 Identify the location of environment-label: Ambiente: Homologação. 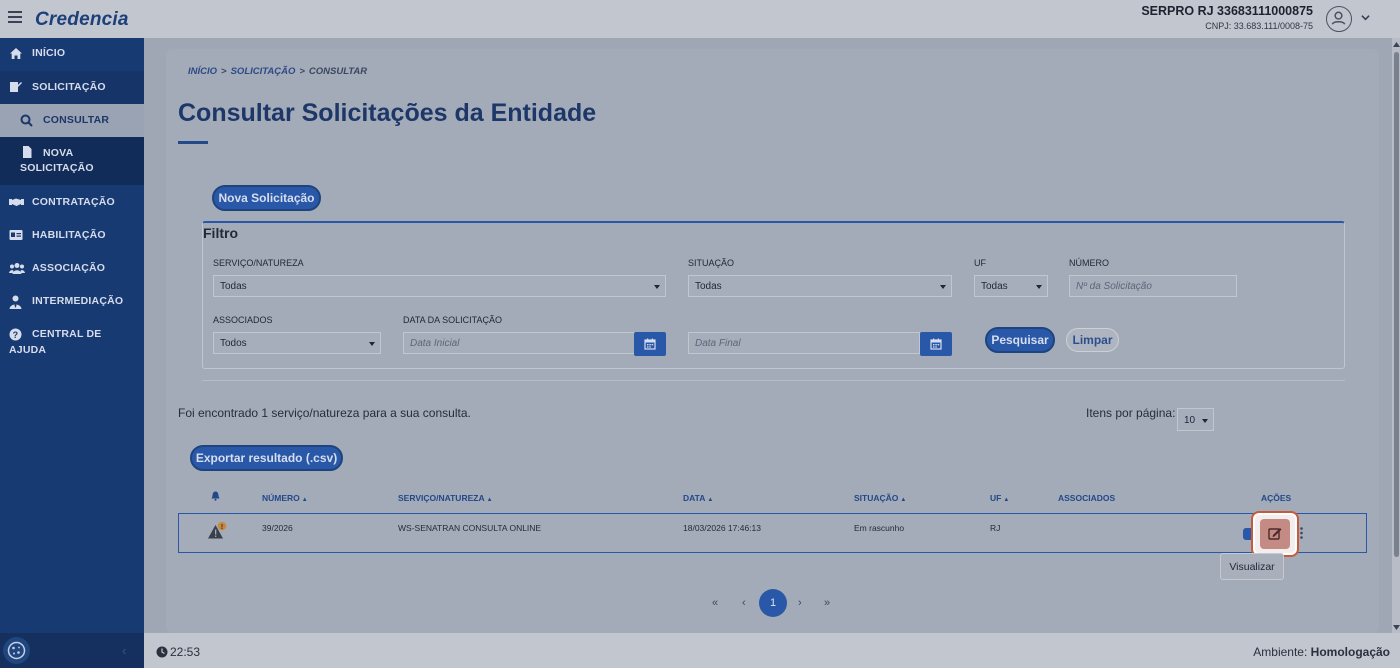
(1321, 652).